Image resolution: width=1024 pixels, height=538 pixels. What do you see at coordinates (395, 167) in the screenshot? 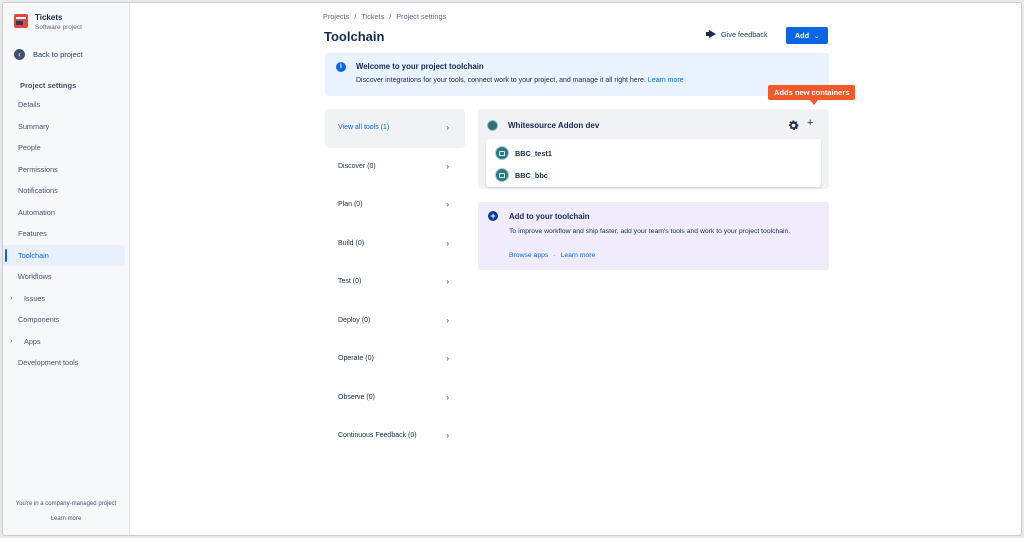
I see `category-discover: Discover (0) ›` at bounding box center [395, 167].